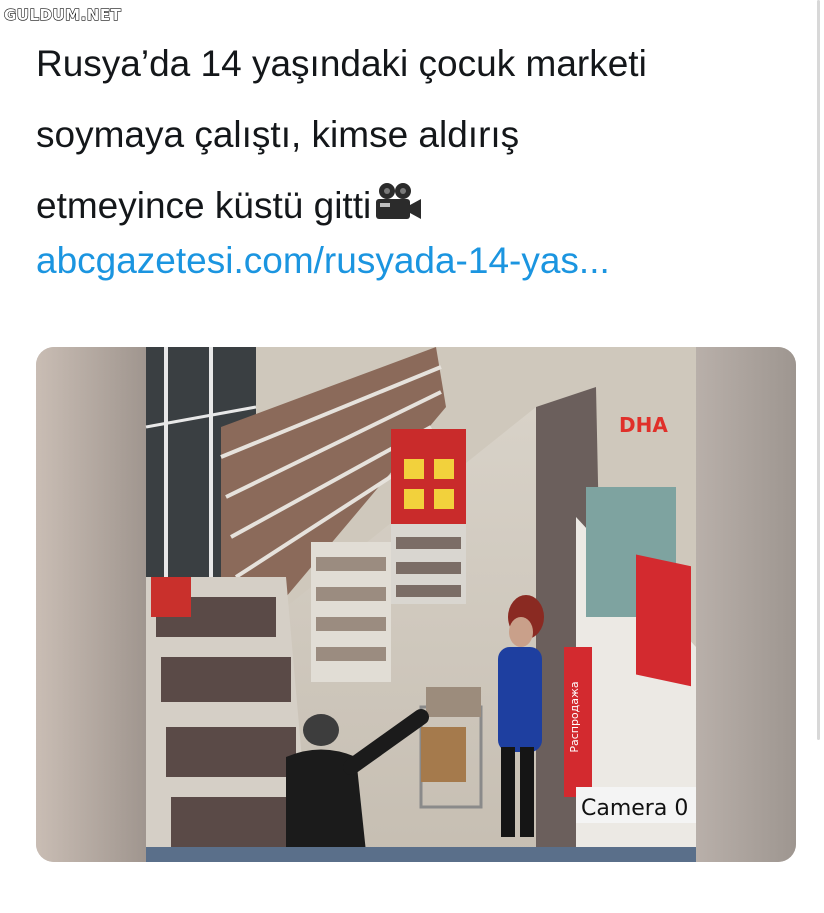 This screenshot has height=913, width=824. Describe the element at coordinates (341, 63) in the screenshot. I see `tweet-text-line: Rusya’da 14 yaşındaki çocuk marketi` at that location.